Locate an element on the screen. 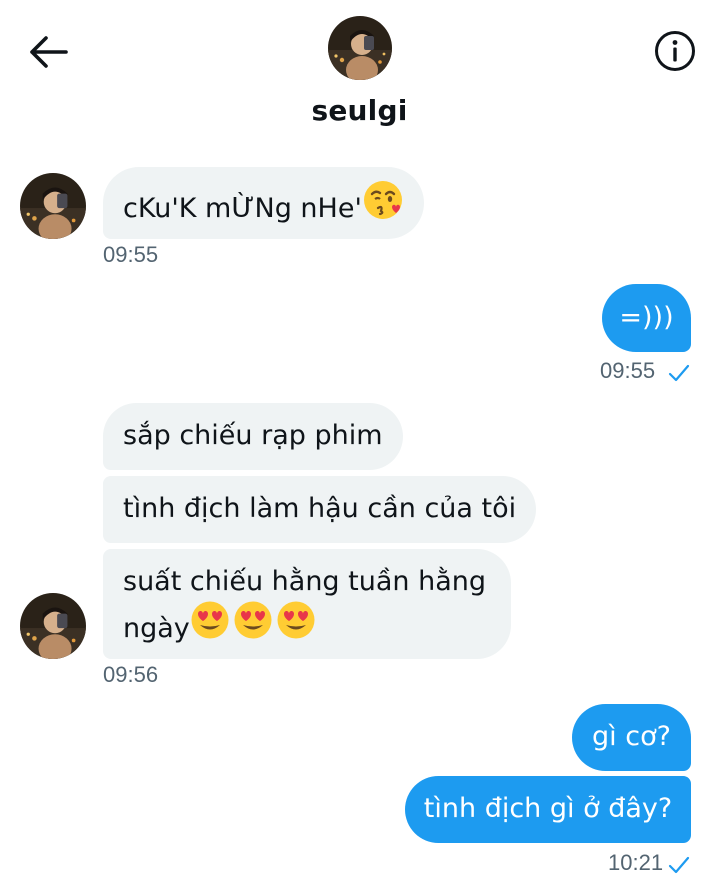 The width and height of the screenshot is (719, 878). message-text: gì cơ? is located at coordinates (631, 736).